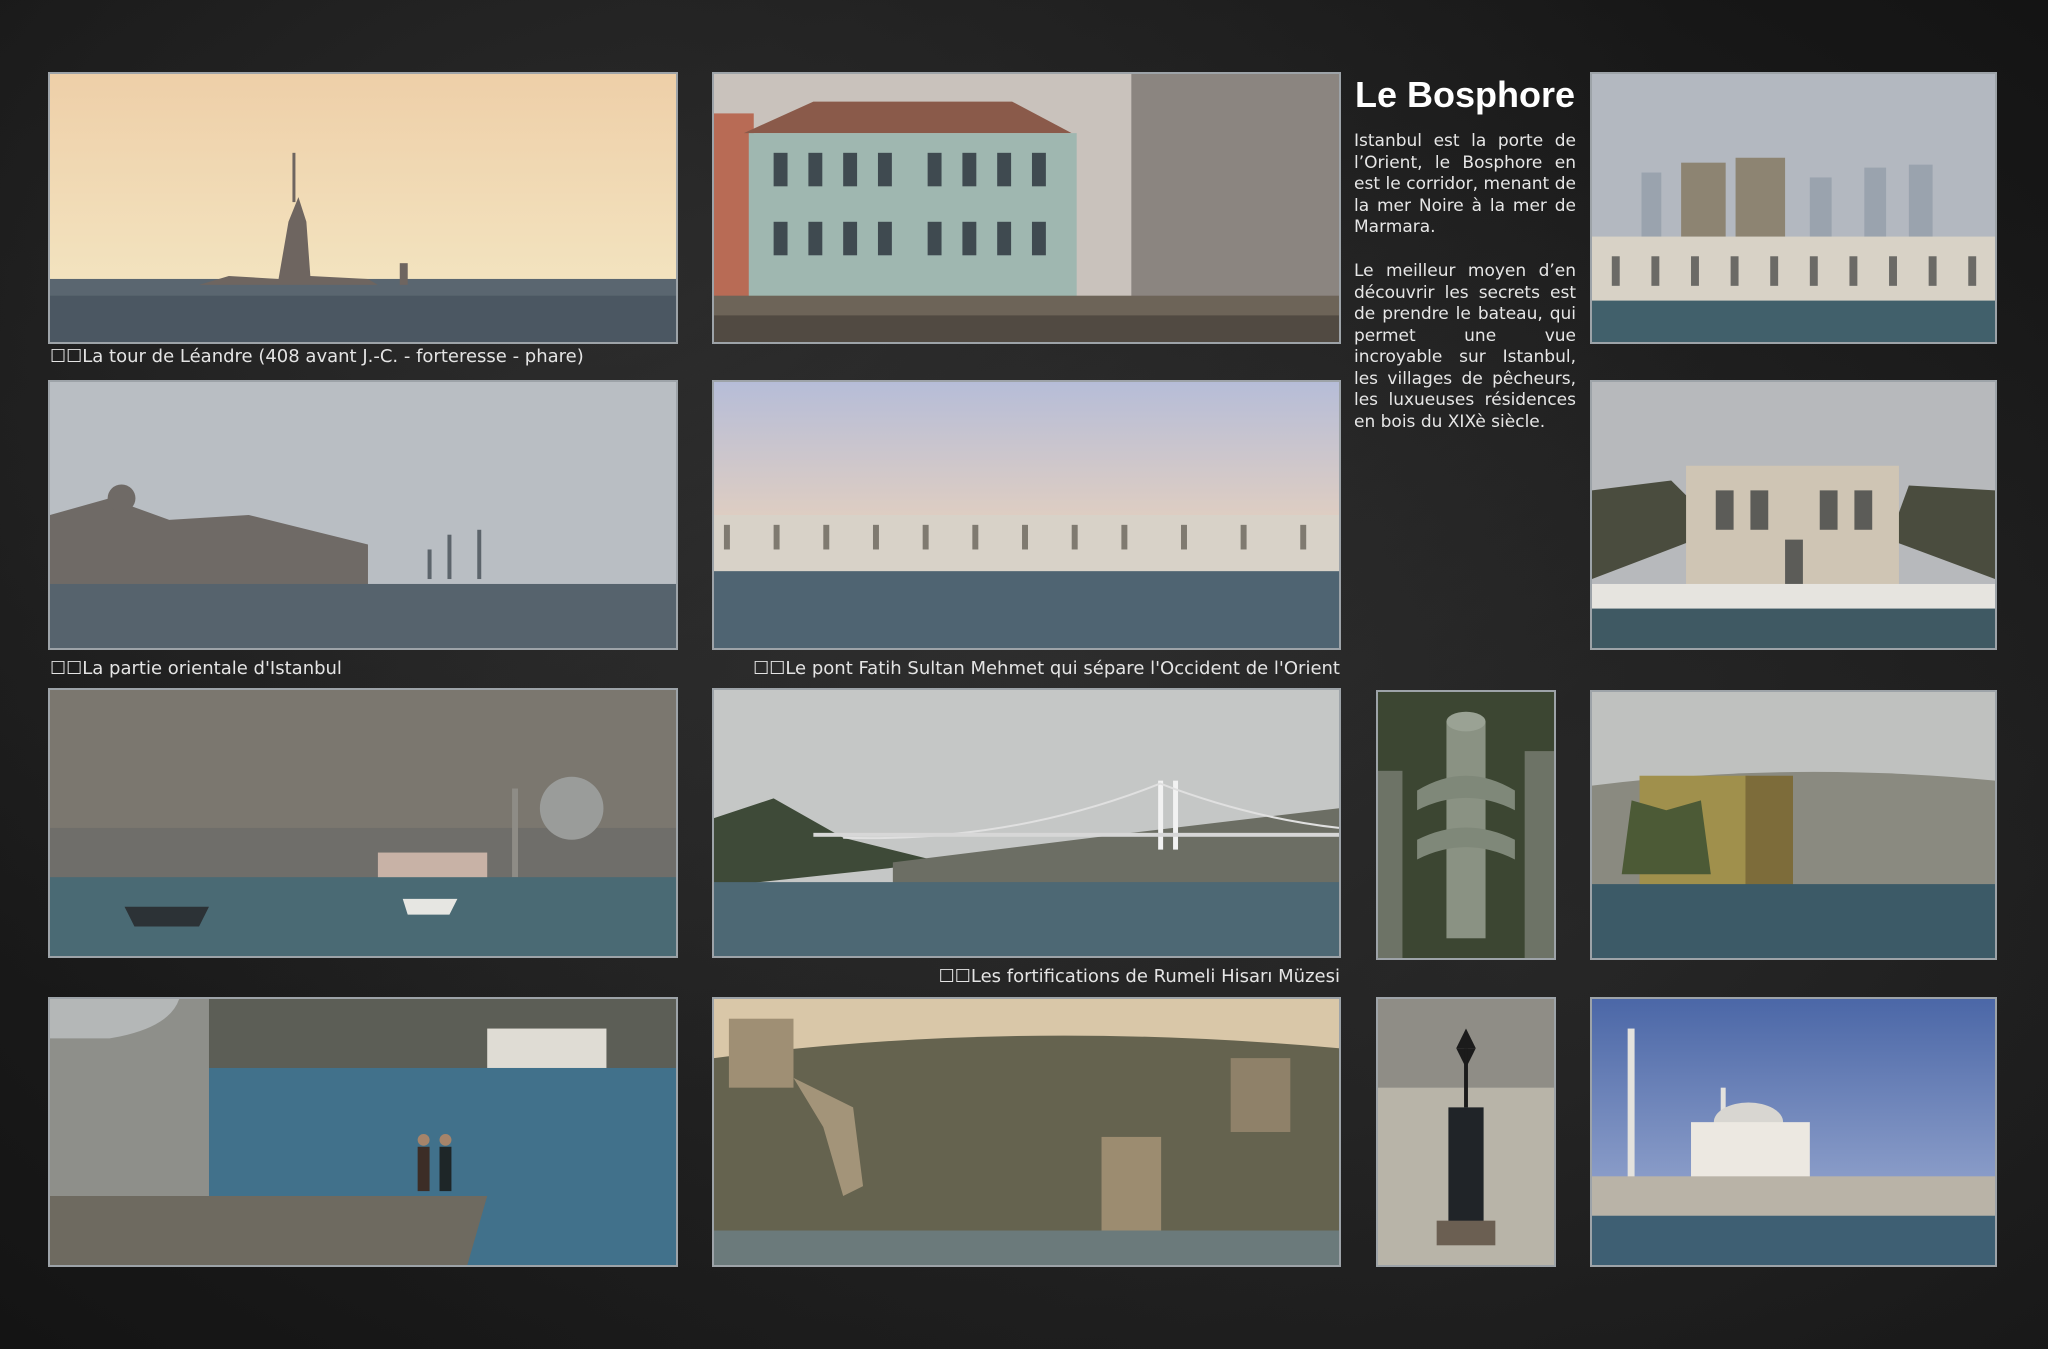 This screenshot has width=2048, height=1349. I want to click on photo-kucuksu-pavilion, so click(1793, 515).